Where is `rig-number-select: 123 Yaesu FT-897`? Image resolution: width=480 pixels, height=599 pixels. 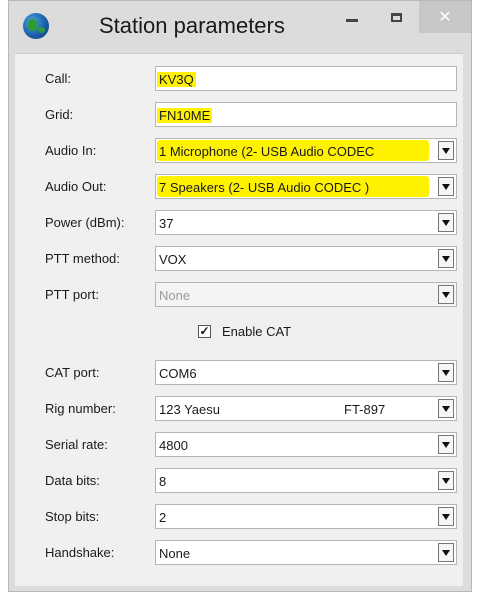
rig-number-select: 123 Yaesu FT-897 is located at coordinates (306, 408).